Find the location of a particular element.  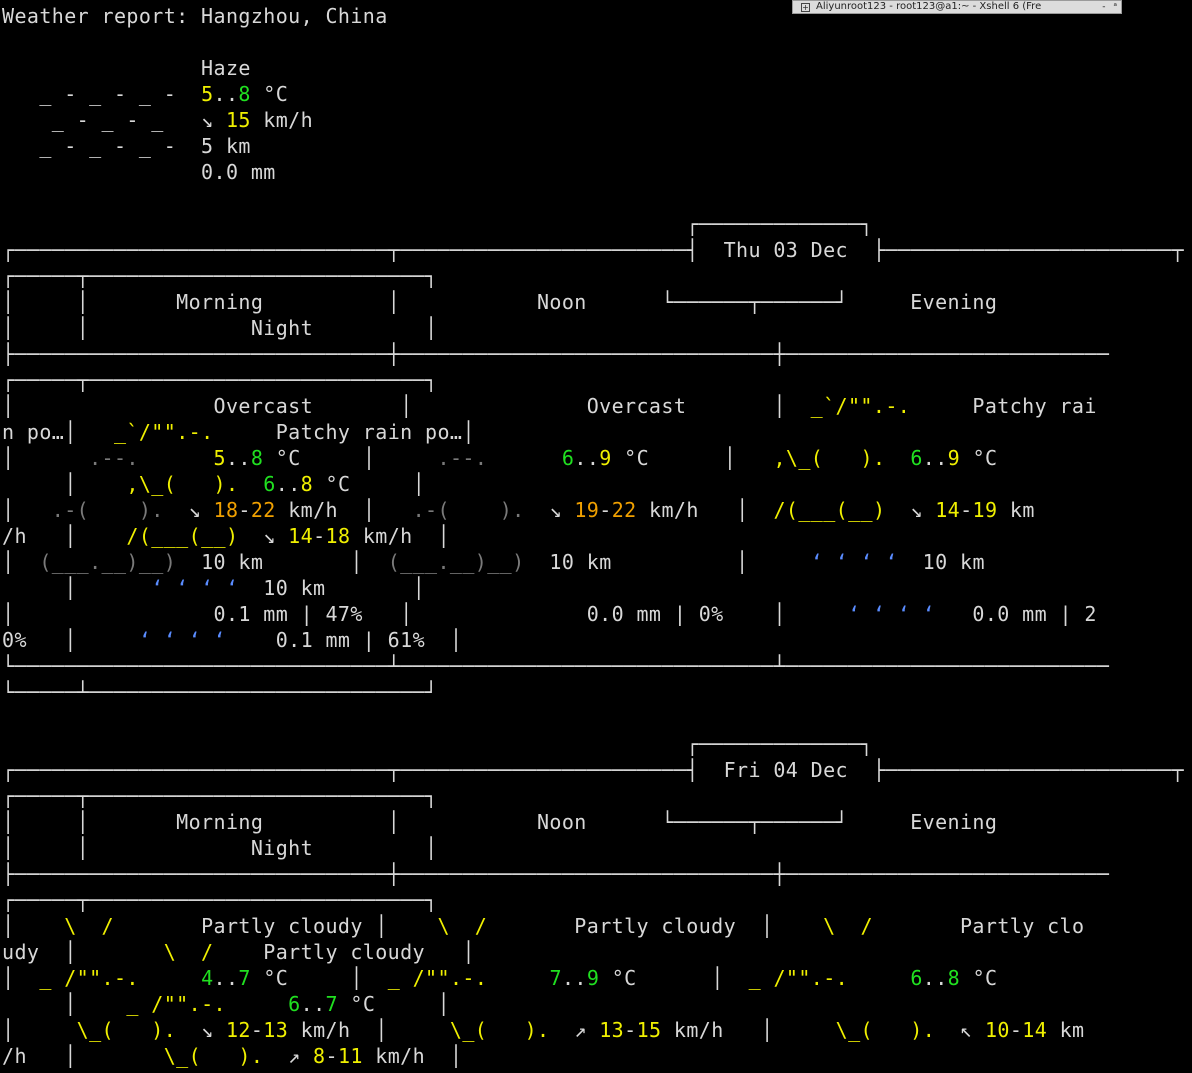

terminal-line: Haze is located at coordinates (593, 68).